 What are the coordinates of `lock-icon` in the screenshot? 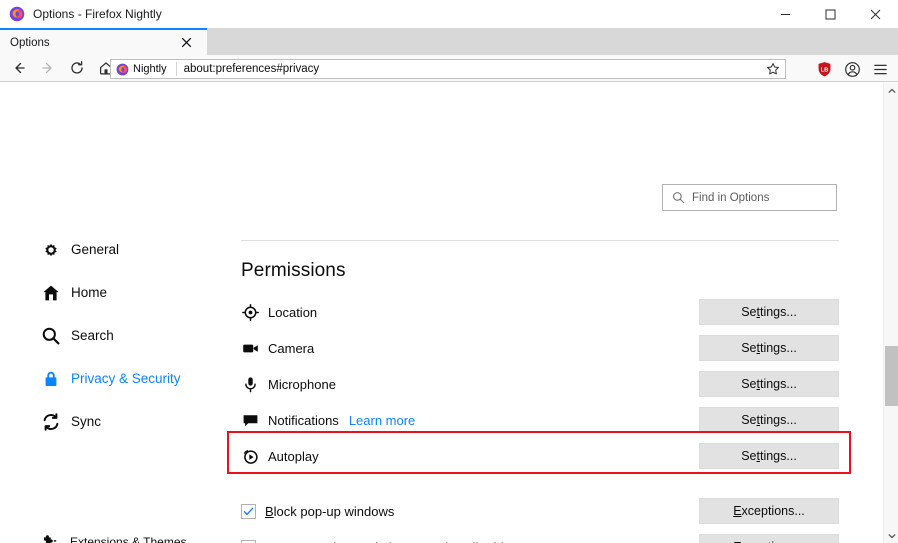 It's located at (51, 379).